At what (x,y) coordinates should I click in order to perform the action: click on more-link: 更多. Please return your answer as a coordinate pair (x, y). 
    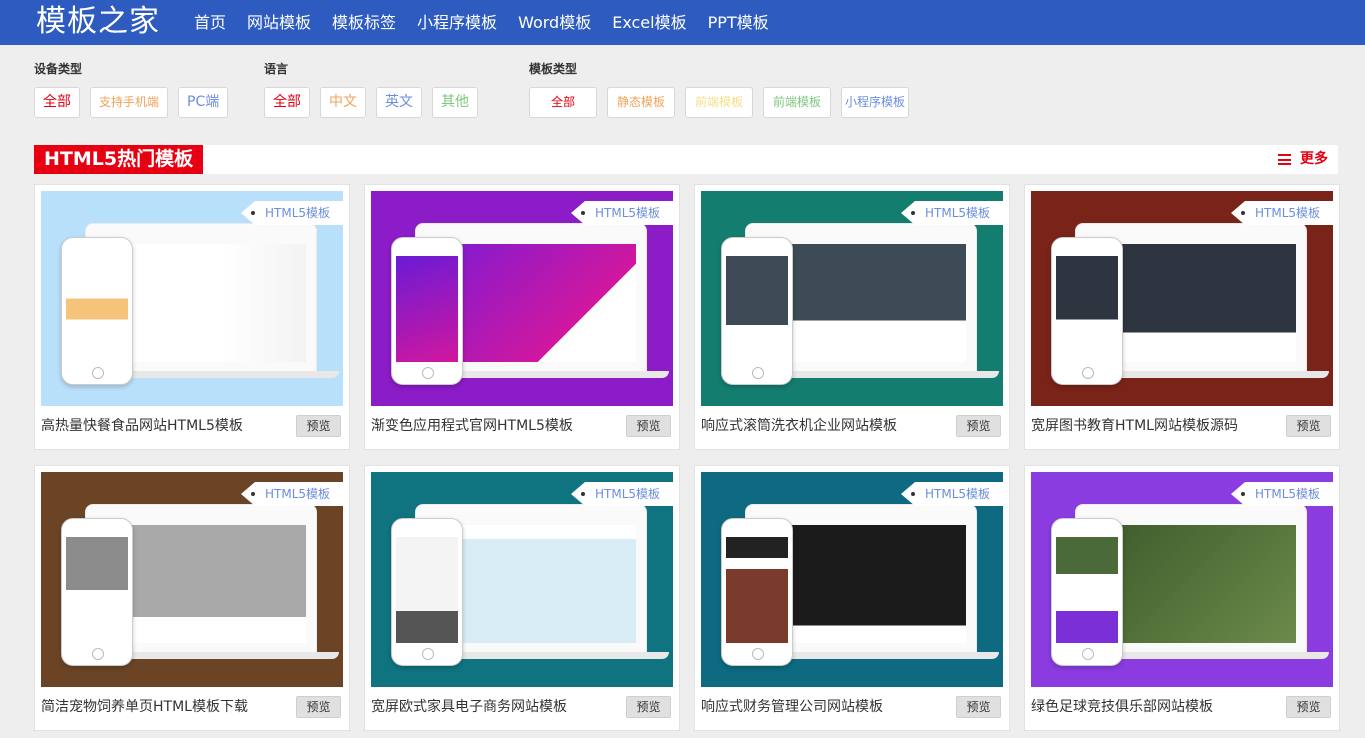
    Looking at the image, I should click on (1303, 159).